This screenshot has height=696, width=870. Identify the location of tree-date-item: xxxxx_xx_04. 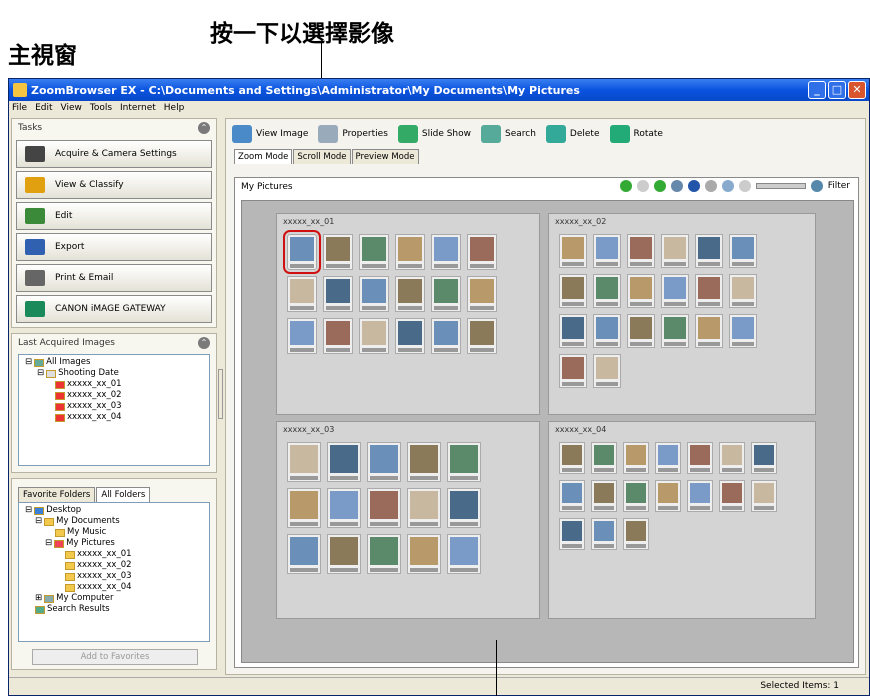
(114, 417).